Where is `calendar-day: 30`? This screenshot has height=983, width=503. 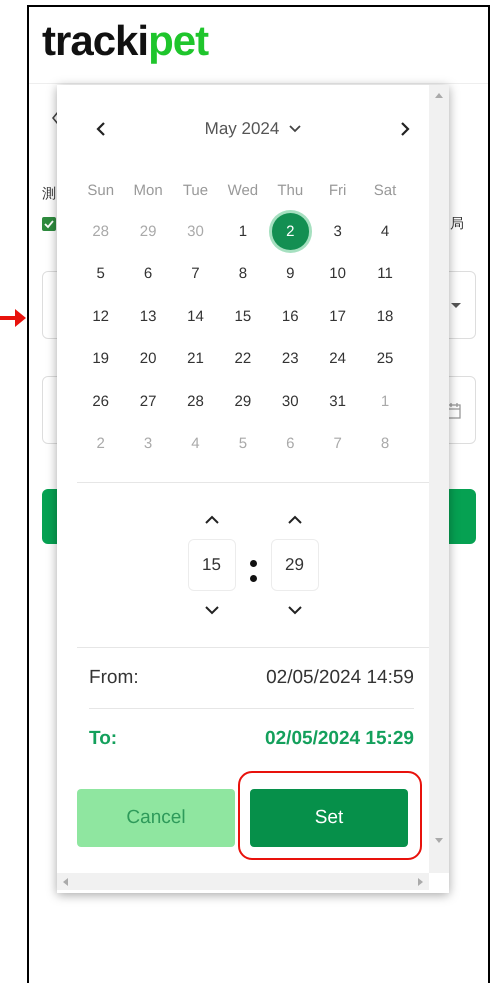 calendar-day: 30 is located at coordinates (290, 401).